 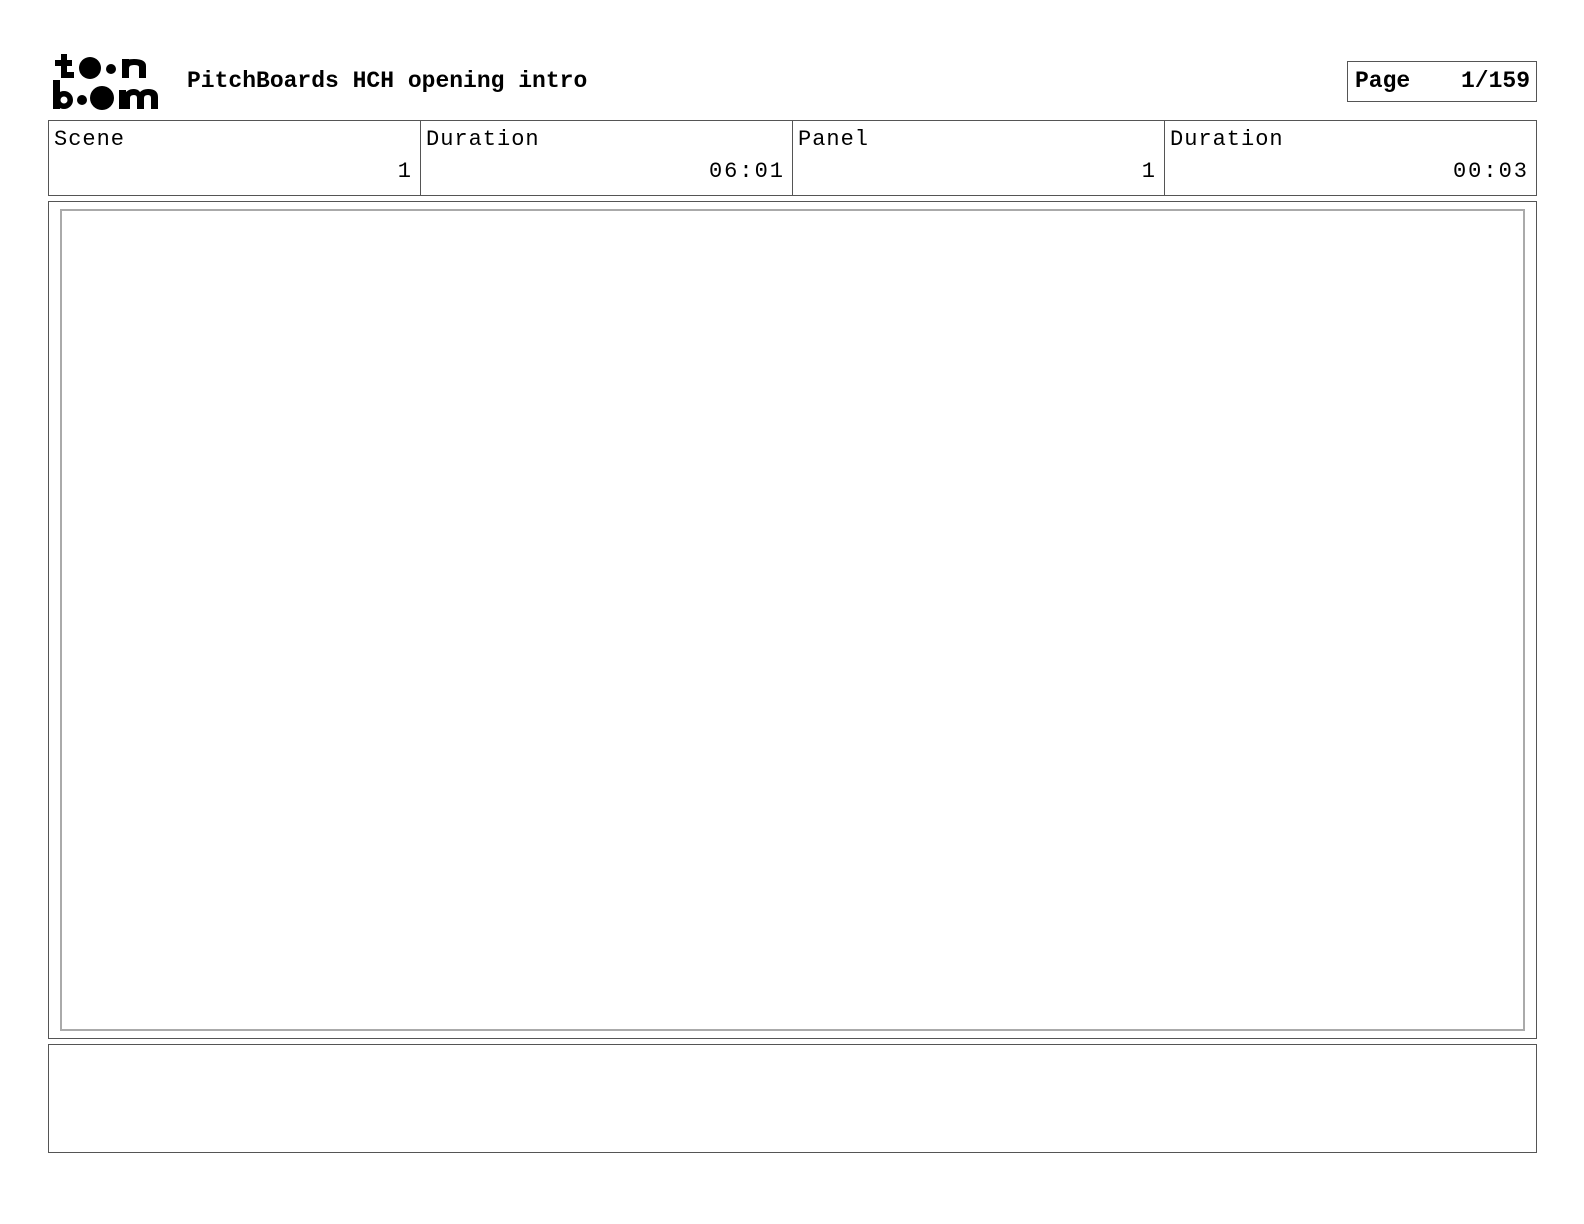 What do you see at coordinates (387, 81) in the screenshot?
I see `document-title: PitchBoards HCH opening intro` at bounding box center [387, 81].